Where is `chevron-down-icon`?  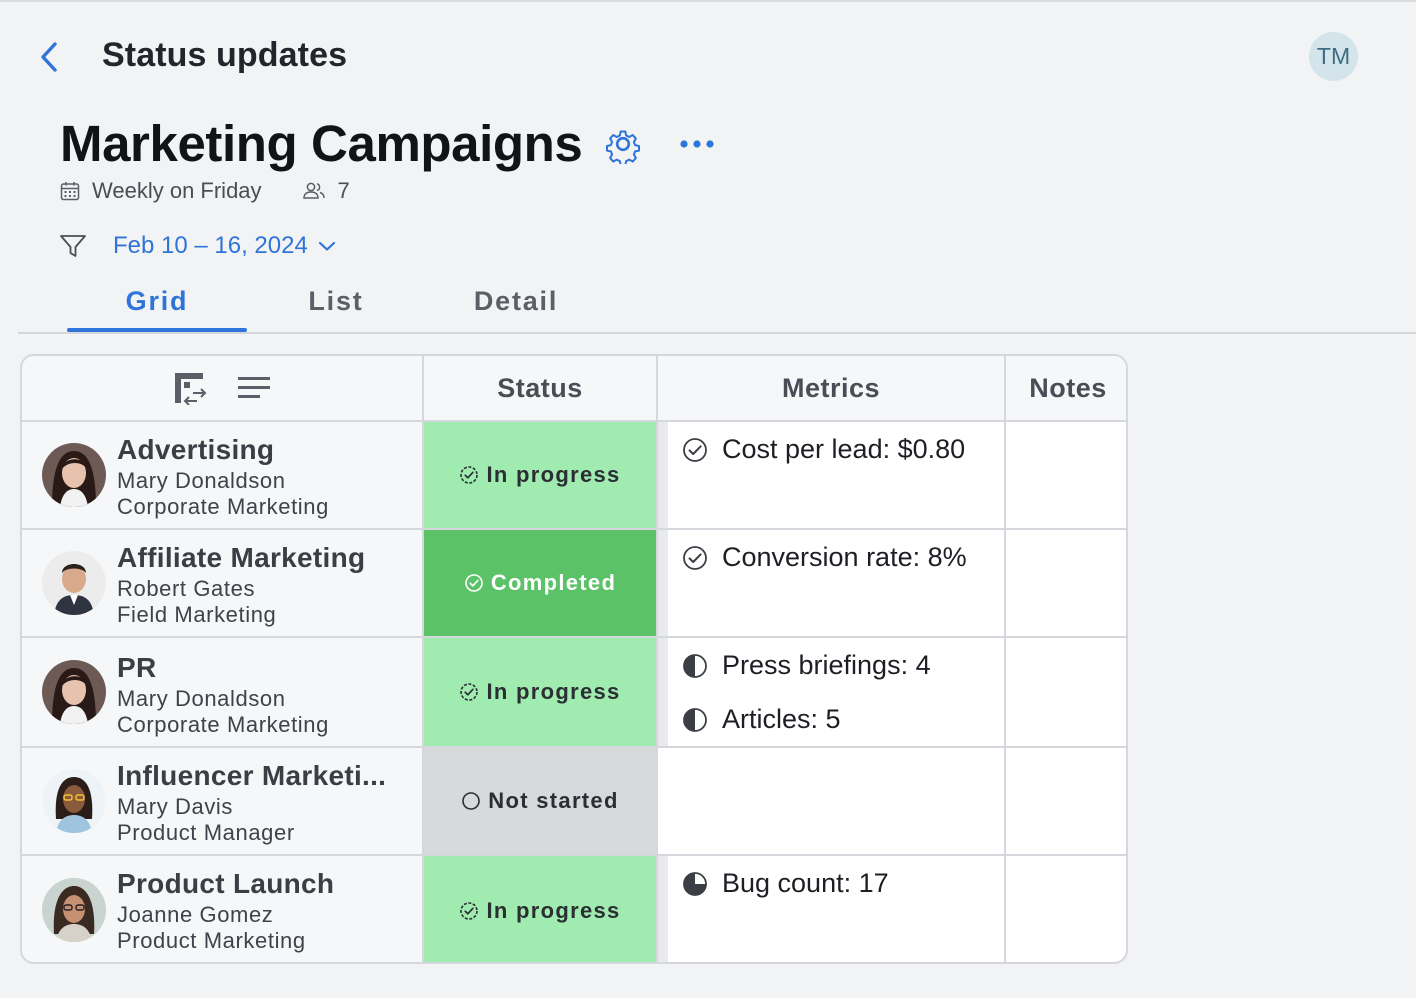 chevron-down-icon is located at coordinates (326, 246).